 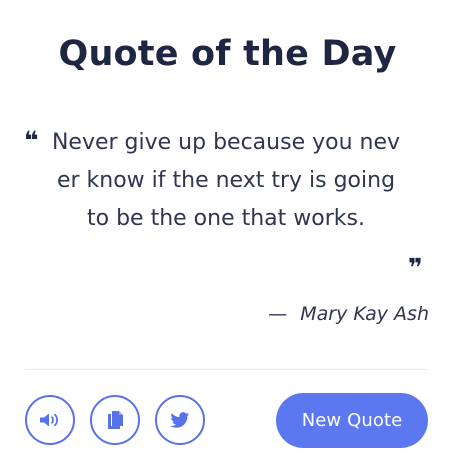 I want to click on quote-author-line: — Mary Kay Ash, so click(x=348, y=314).